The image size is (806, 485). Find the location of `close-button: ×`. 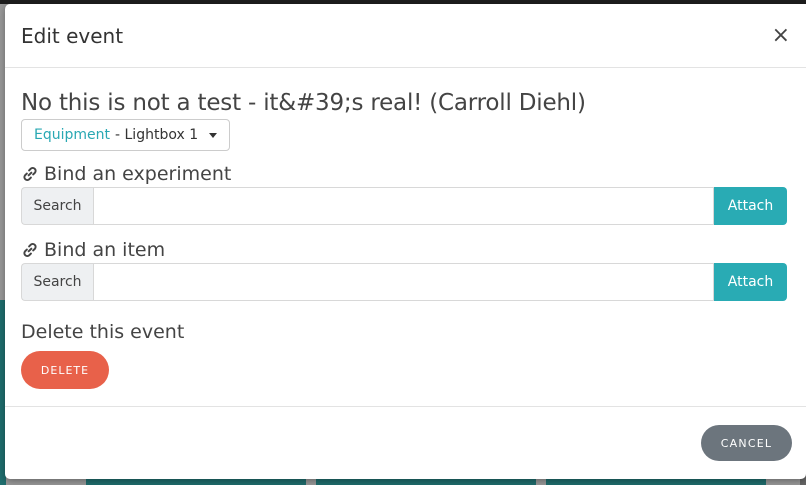

close-button: × is located at coordinates (781, 35).